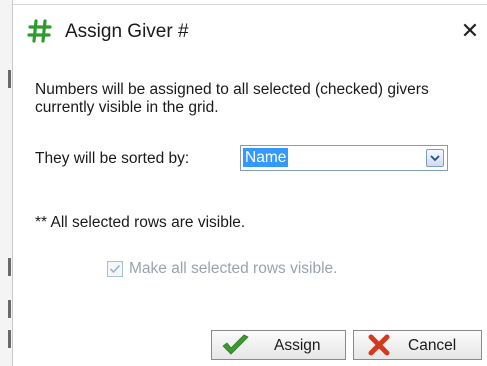  I want to click on chevron-down-icon, so click(435, 158).